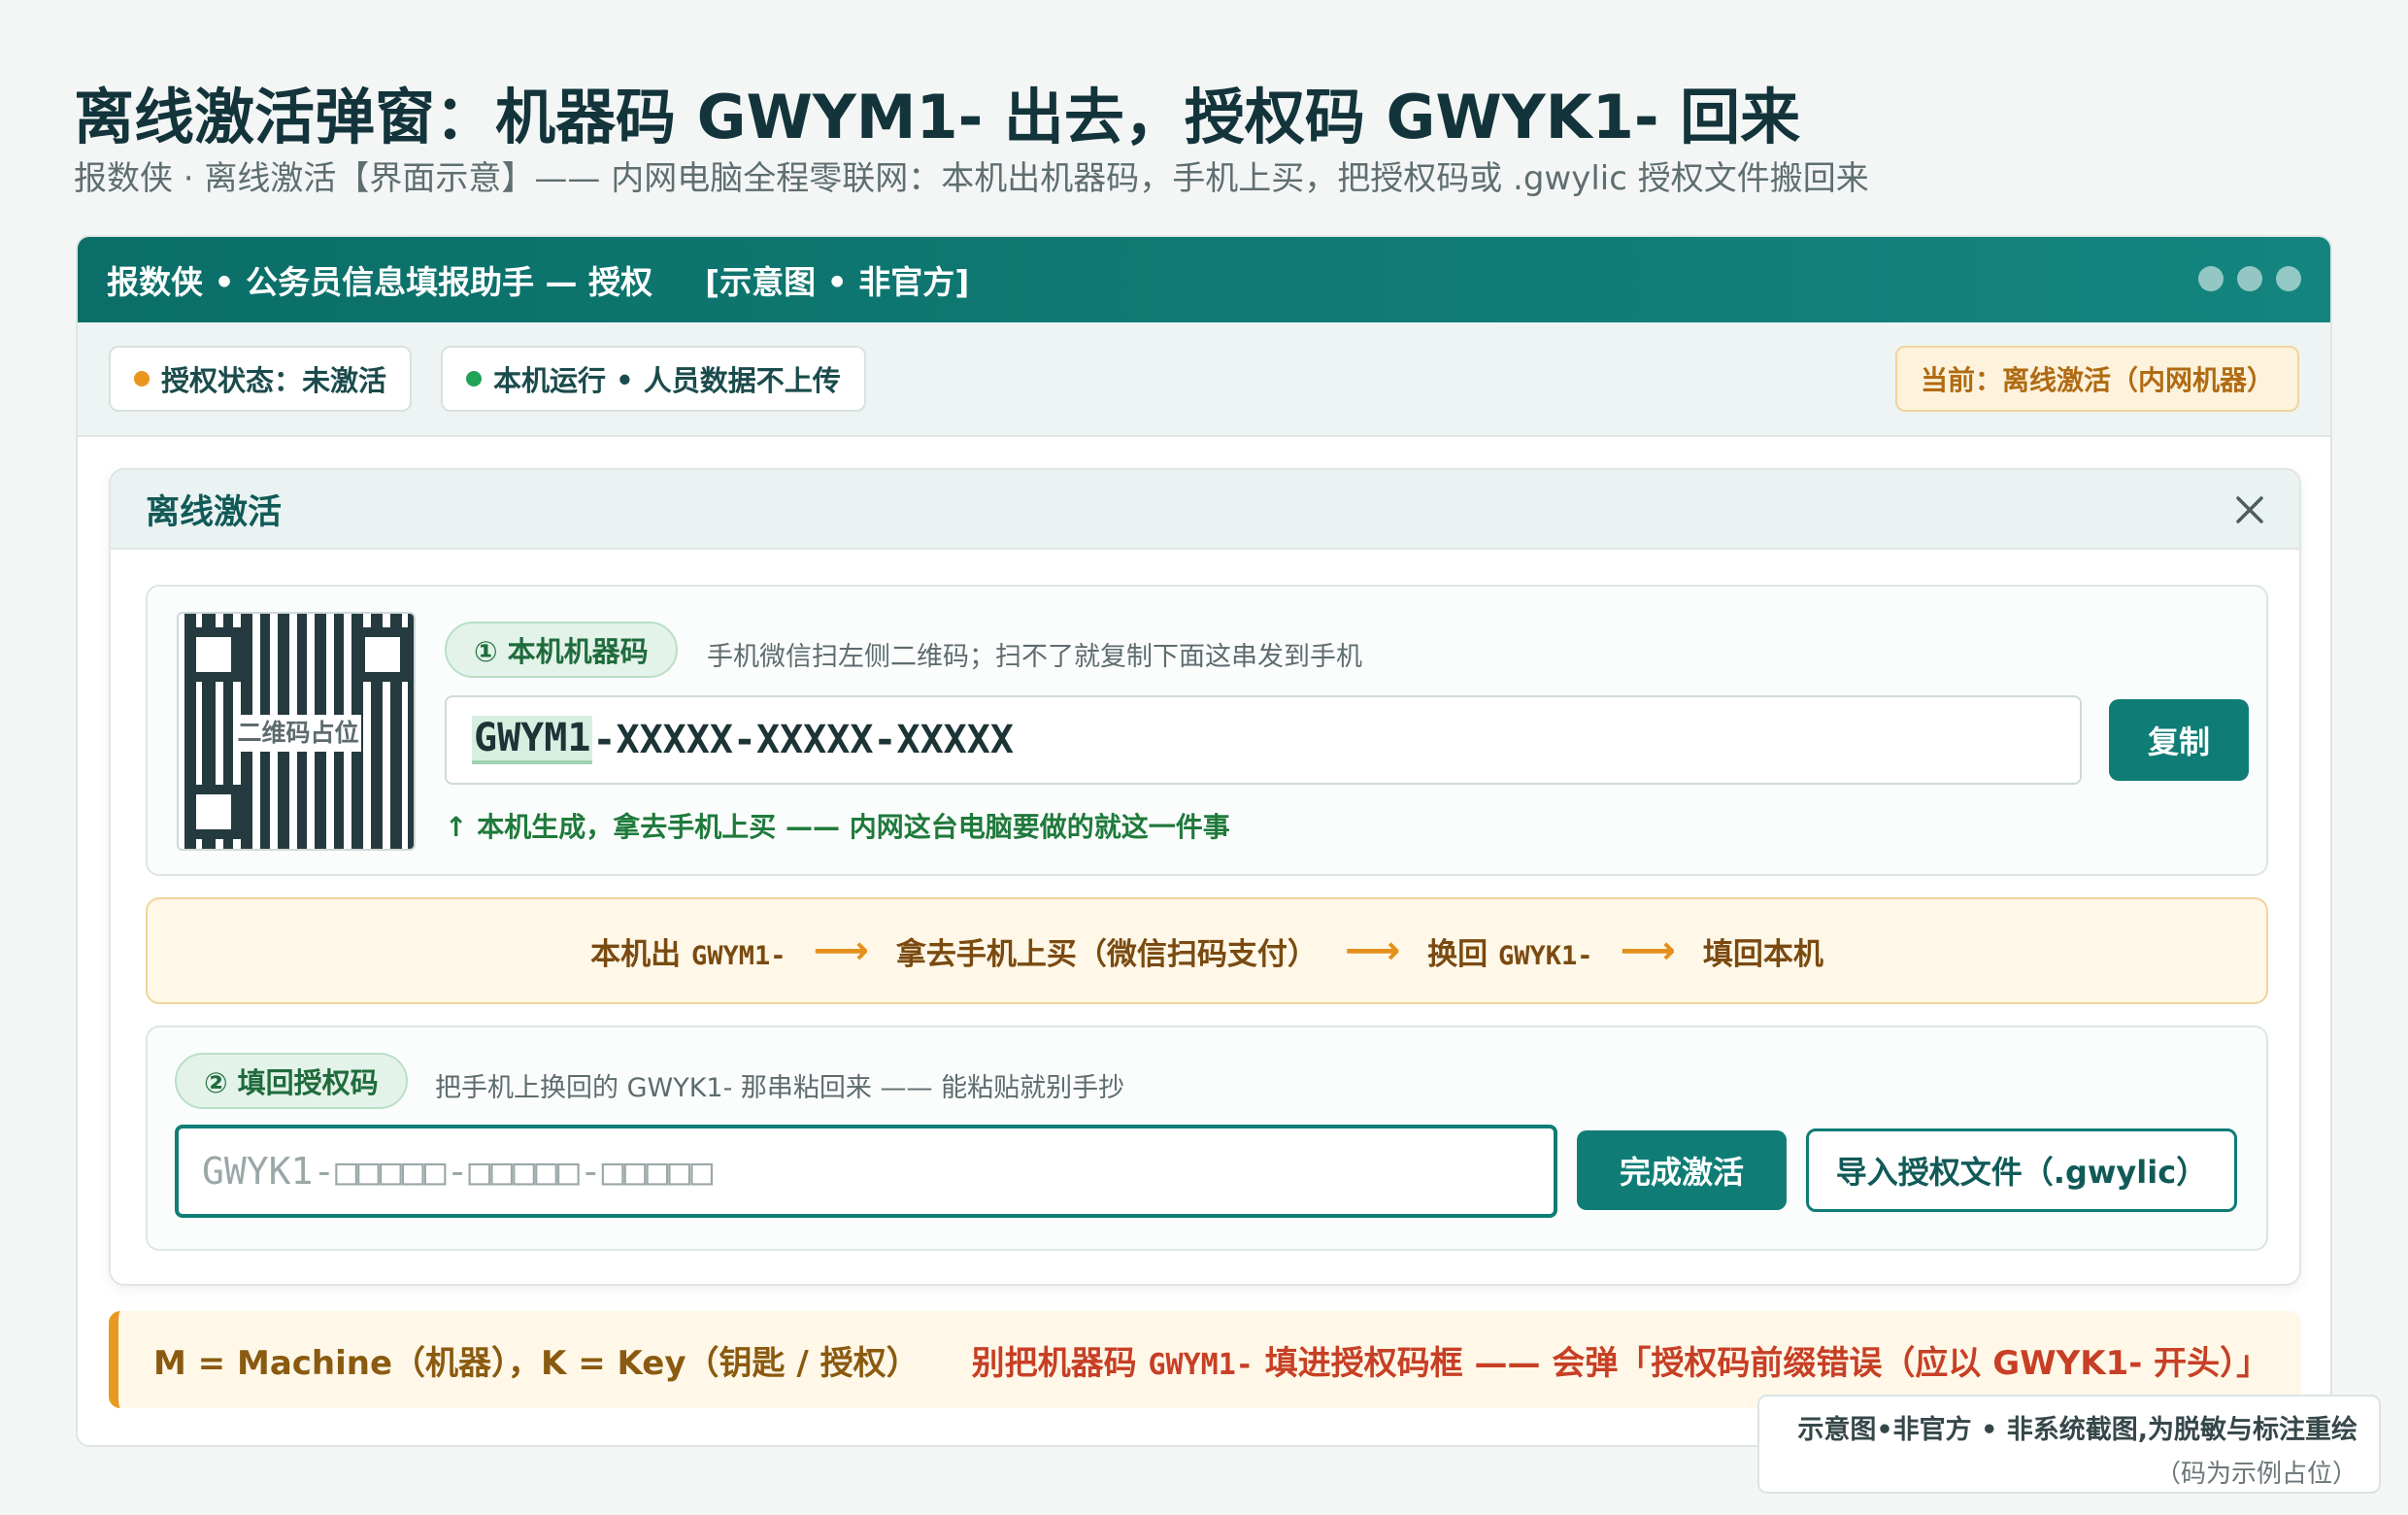 The image size is (2408, 1515). What do you see at coordinates (2078, 1430) in the screenshot?
I see `disclaimer-line-1: 示意图•非官方 • 非系统截图,为脱敏与标注重绘` at bounding box center [2078, 1430].